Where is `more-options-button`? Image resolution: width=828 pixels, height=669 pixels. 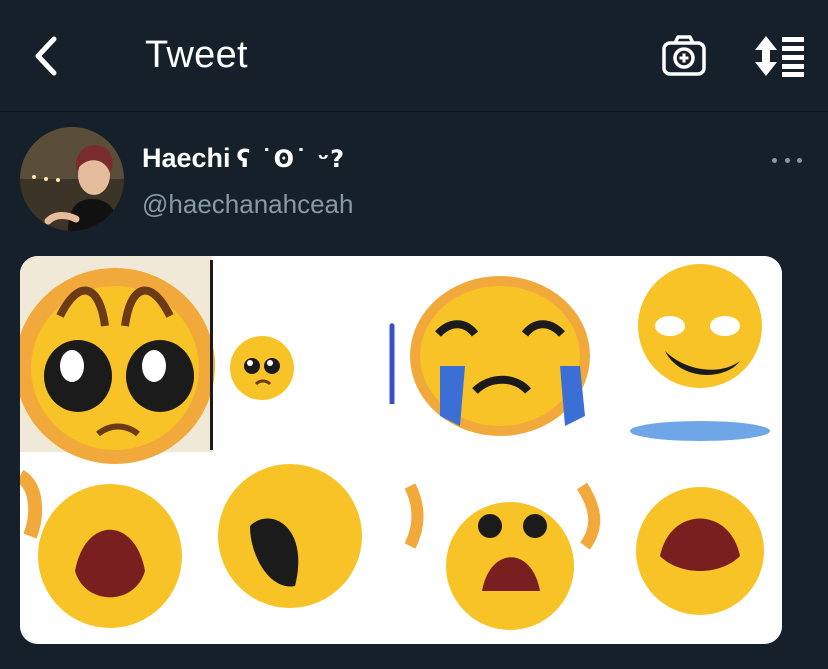 more-options-button is located at coordinates (787, 160).